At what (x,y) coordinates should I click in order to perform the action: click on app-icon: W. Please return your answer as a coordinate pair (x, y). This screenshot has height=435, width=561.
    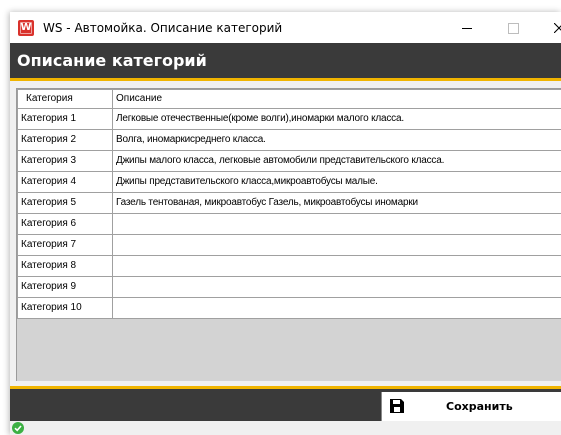
    Looking at the image, I should click on (26, 28).